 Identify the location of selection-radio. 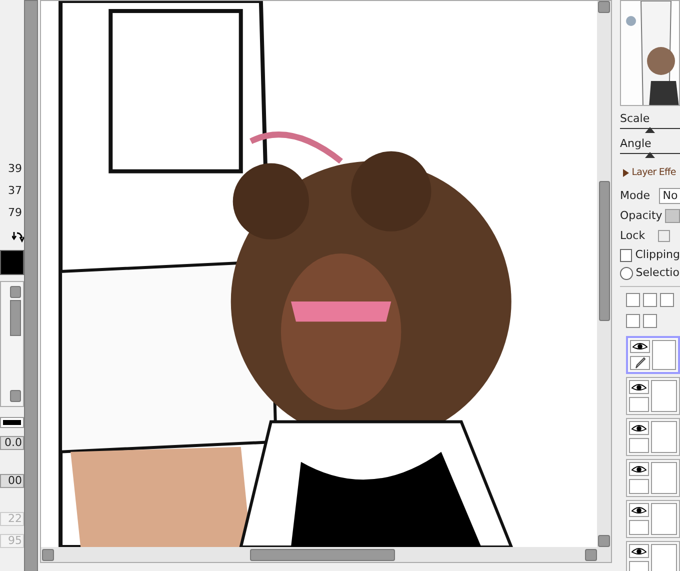
(626, 273).